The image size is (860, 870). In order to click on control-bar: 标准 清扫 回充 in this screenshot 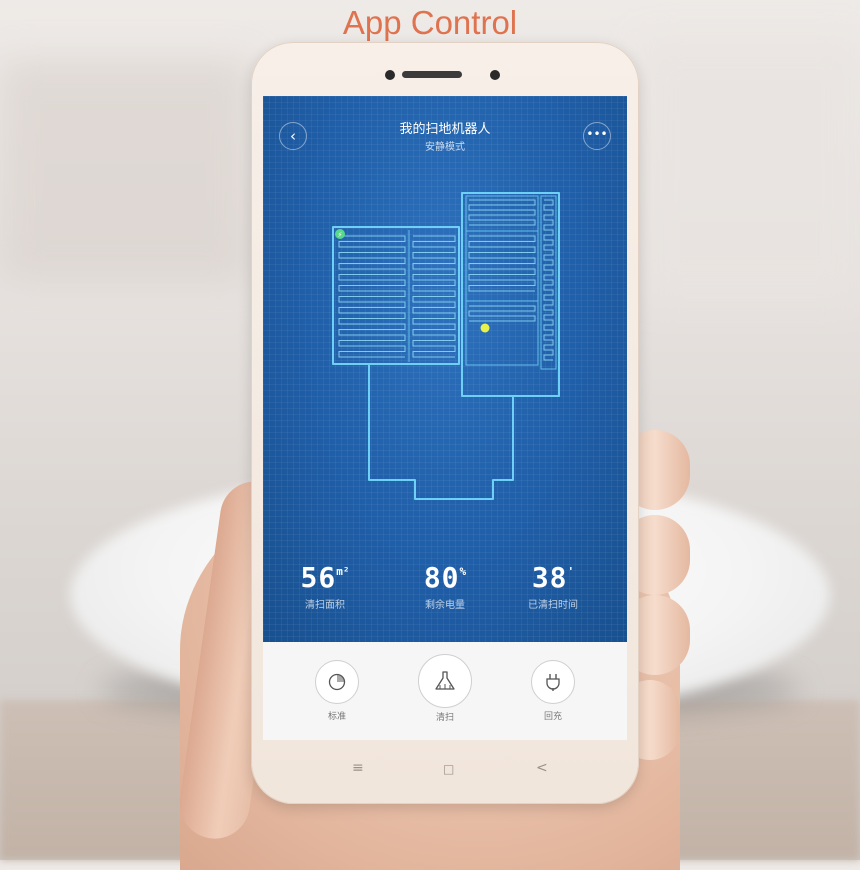, I will do `click(445, 691)`.